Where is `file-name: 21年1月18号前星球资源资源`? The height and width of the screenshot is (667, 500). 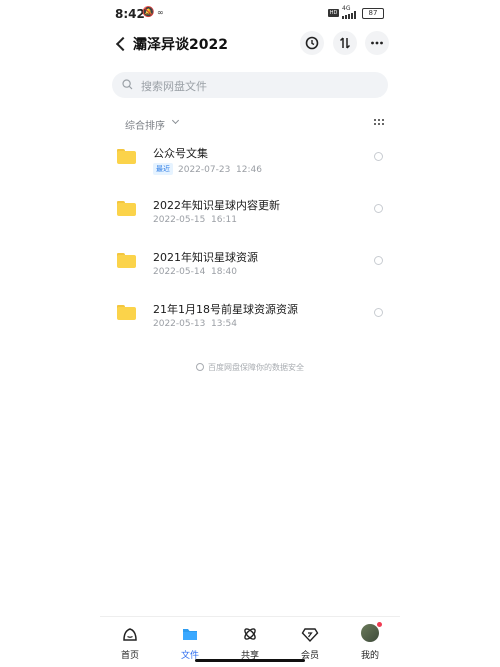 file-name: 21年1月18号前星球资源资源 is located at coordinates (225, 309).